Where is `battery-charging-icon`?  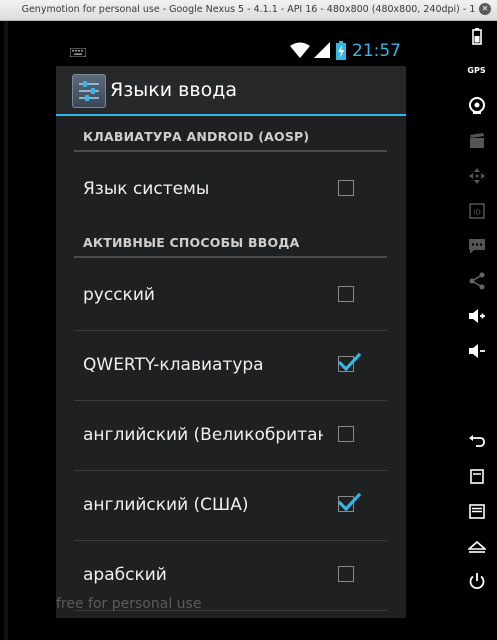 battery-charging-icon is located at coordinates (341, 50).